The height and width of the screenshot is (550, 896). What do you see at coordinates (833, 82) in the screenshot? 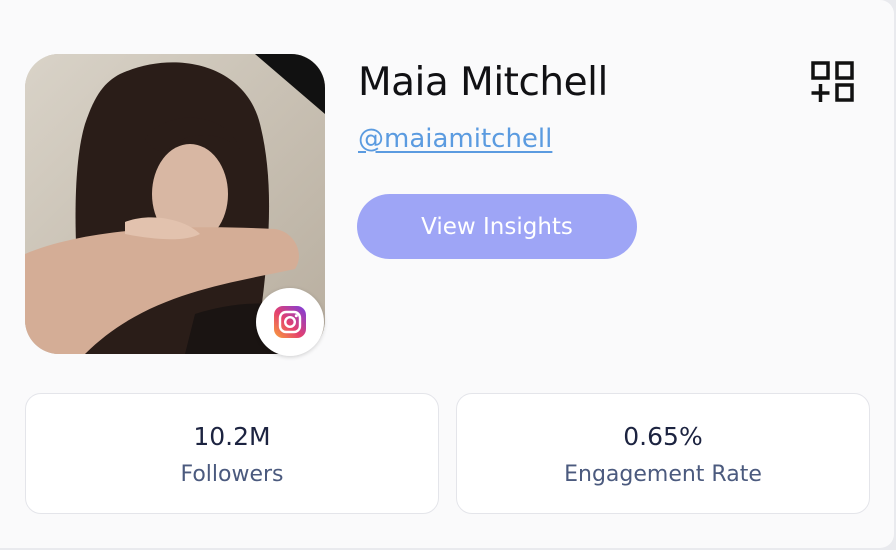
I see `add-to-collection-icon` at bounding box center [833, 82].